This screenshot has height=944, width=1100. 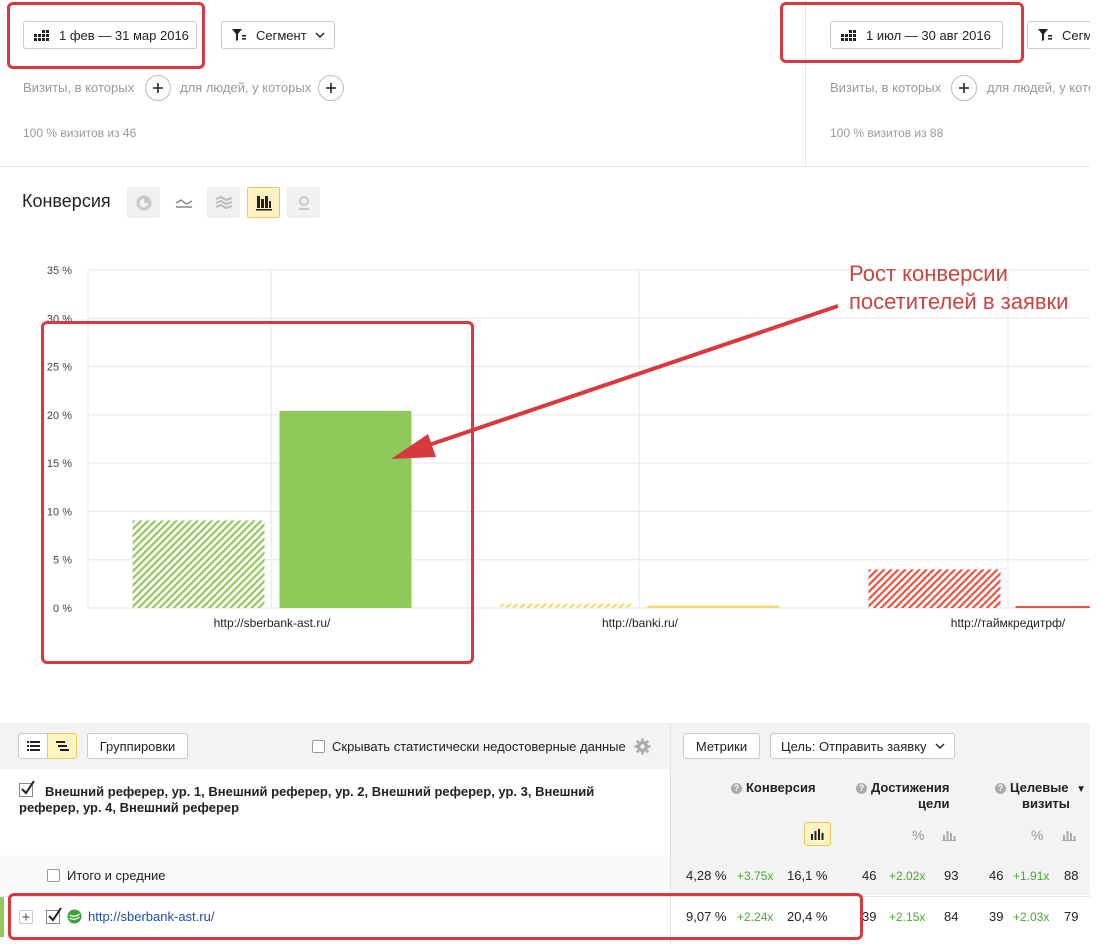 What do you see at coordinates (886, 87) in the screenshot?
I see `visits-condition-label-2: Визиты, в которых` at bounding box center [886, 87].